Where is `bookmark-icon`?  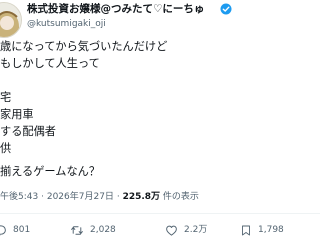
bookmark-icon is located at coordinates (246, 230).